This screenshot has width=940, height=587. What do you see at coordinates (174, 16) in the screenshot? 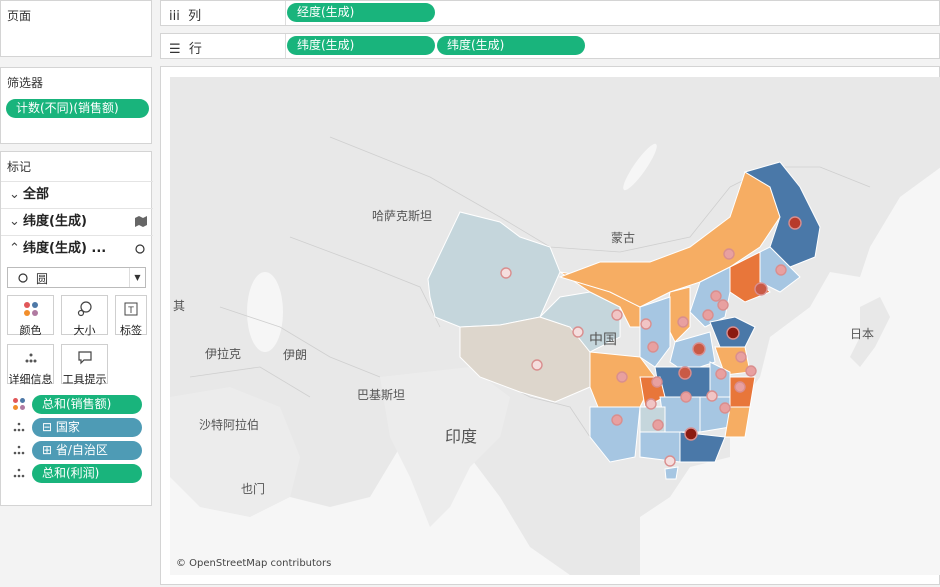
I see `columns-icon: iii` at bounding box center [174, 16].